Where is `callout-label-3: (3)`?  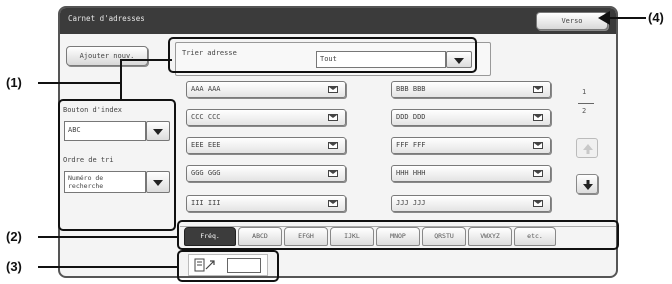
callout-label-3: (3) is located at coordinates (14, 266).